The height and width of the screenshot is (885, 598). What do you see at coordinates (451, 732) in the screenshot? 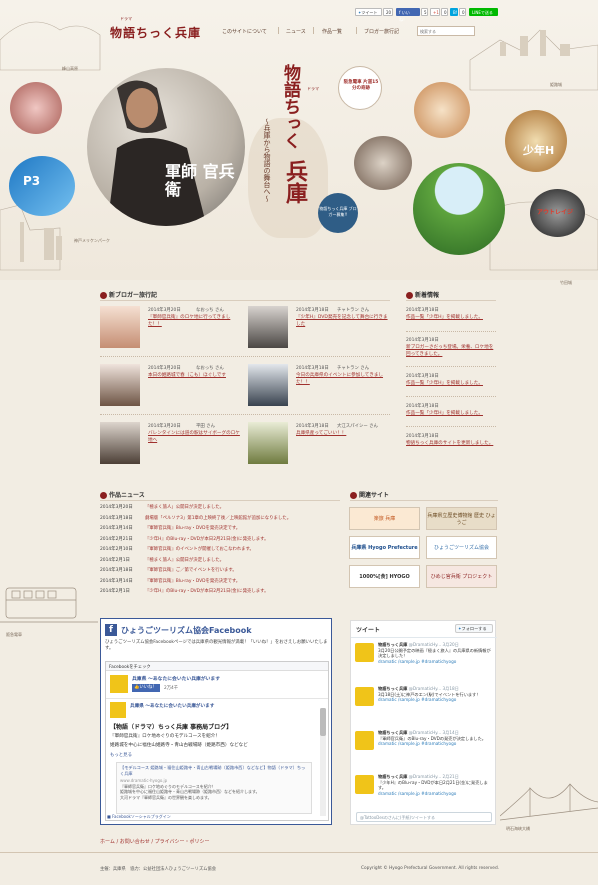
I see `tweet-date: 3月14日` at bounding box center [451, 732].